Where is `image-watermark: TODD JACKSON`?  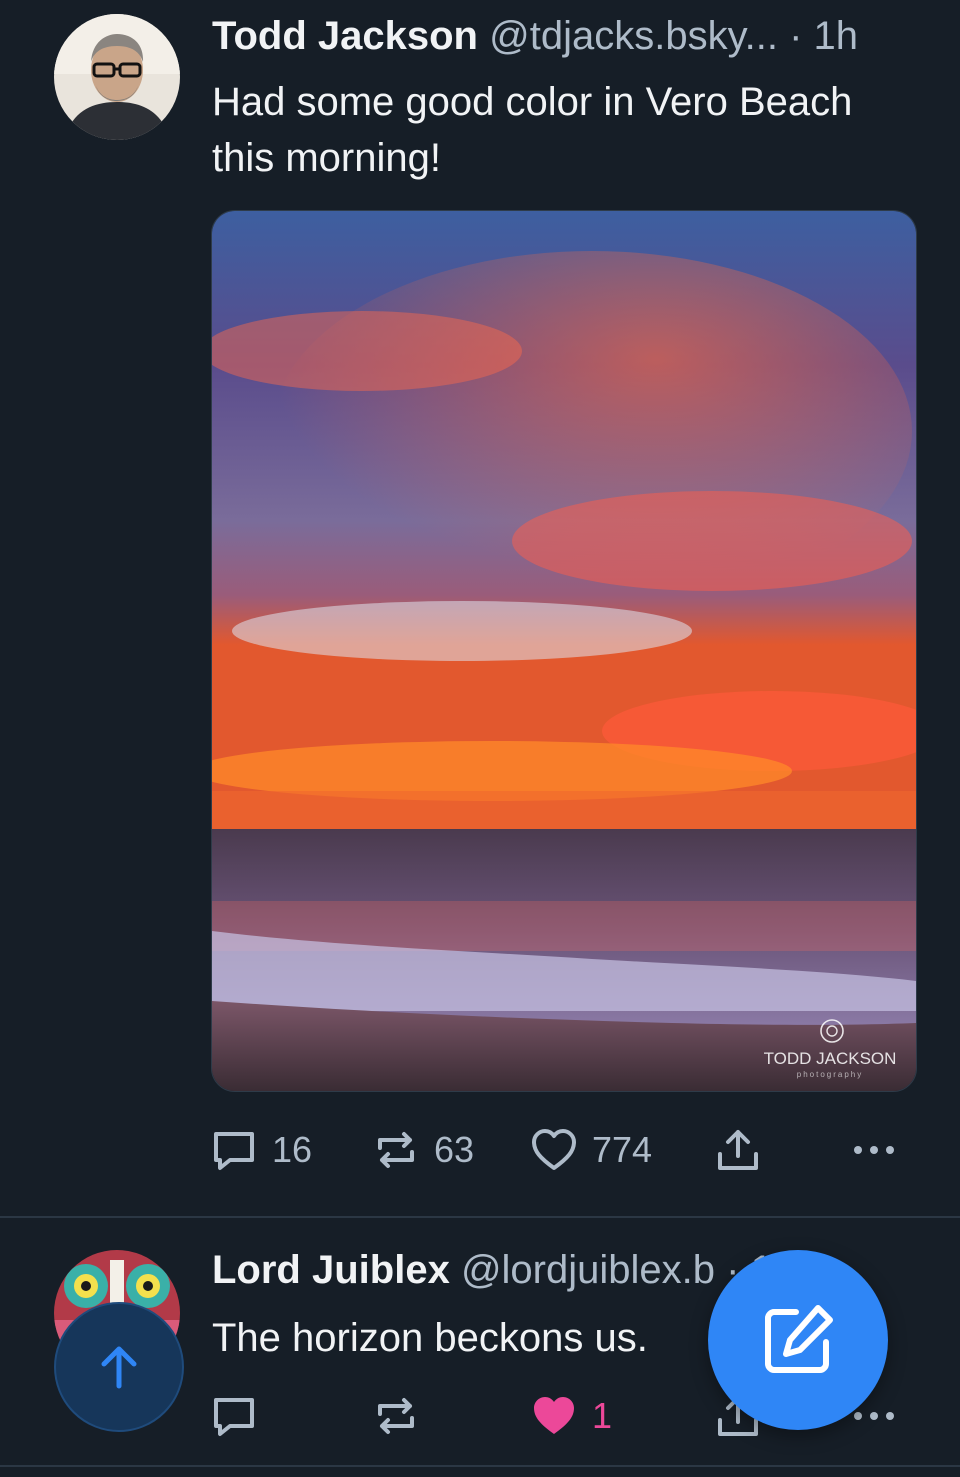
image-watermark: TODD JACKSON is located at coordinates (830, 1058).